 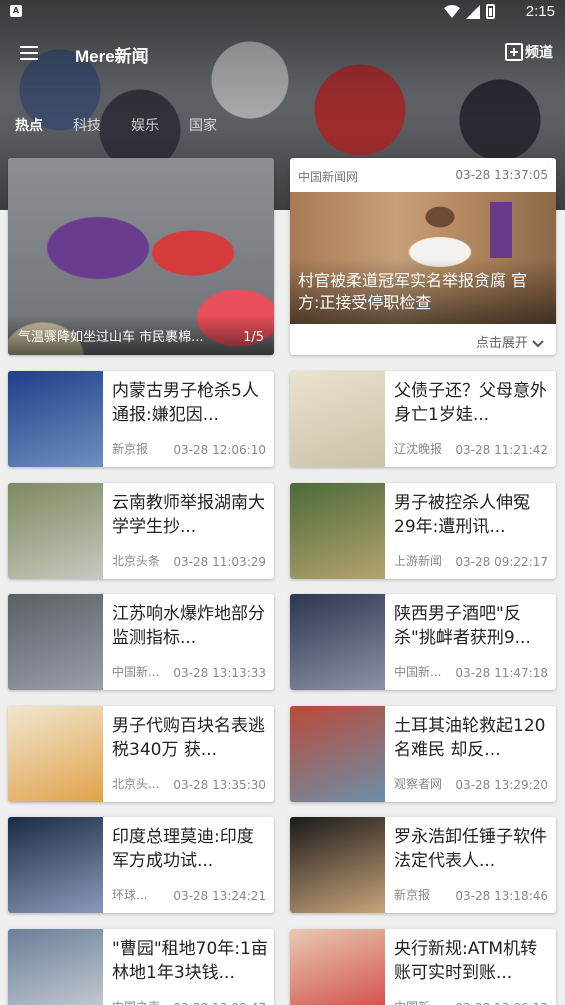 What do you see at coordinates (473, 11) in the screenshot?
I see `cellular-signal-icon` at bounding box center [473, 11].